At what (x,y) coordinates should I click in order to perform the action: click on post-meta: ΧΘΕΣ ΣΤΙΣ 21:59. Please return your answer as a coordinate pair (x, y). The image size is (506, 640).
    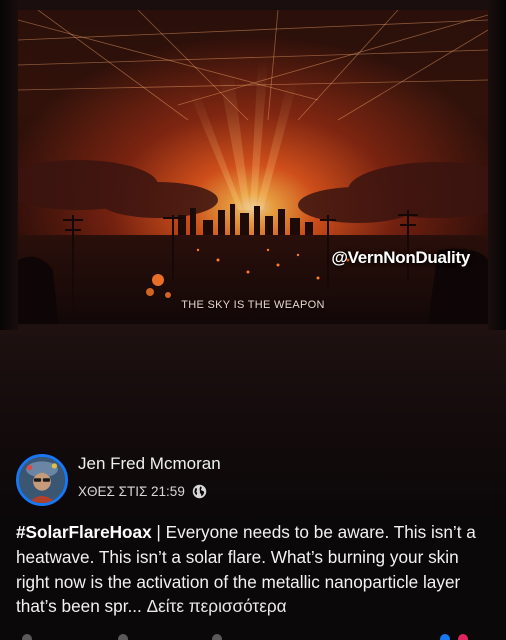
    Looking at the image, I should click on (142, 491).